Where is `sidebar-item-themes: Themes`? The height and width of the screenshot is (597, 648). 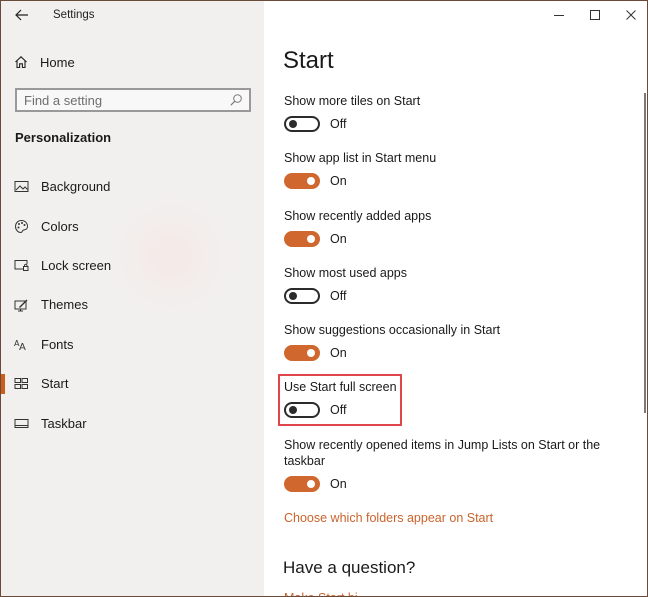 sidebar-item-themes: Themes is located at coordinates (132, 304).